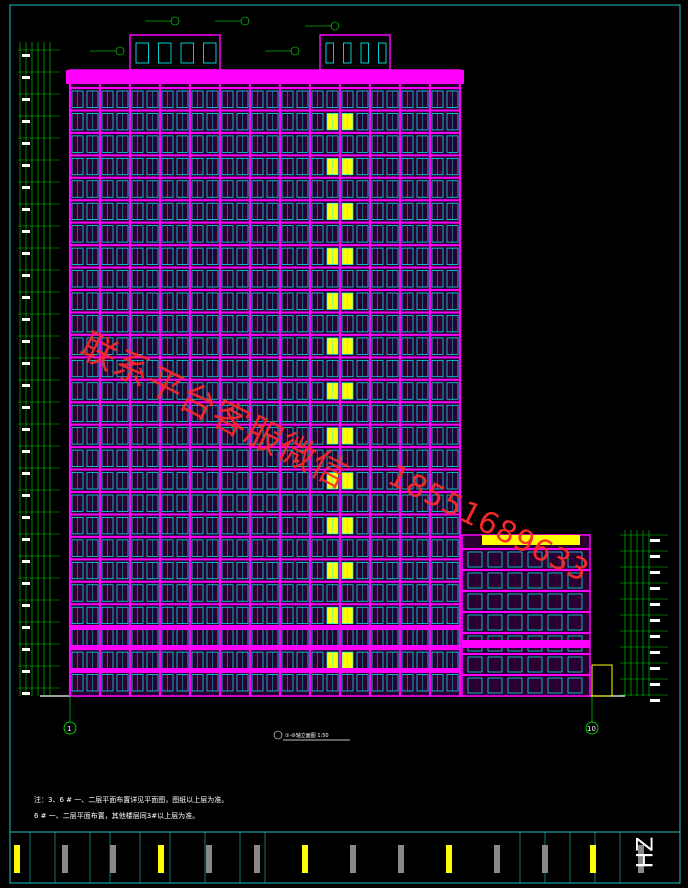 The image size is (688, 888). What do you see at coordinates (265, 77) in the screenshot?
I see `cornice-band` at bounding box center [265, 77].